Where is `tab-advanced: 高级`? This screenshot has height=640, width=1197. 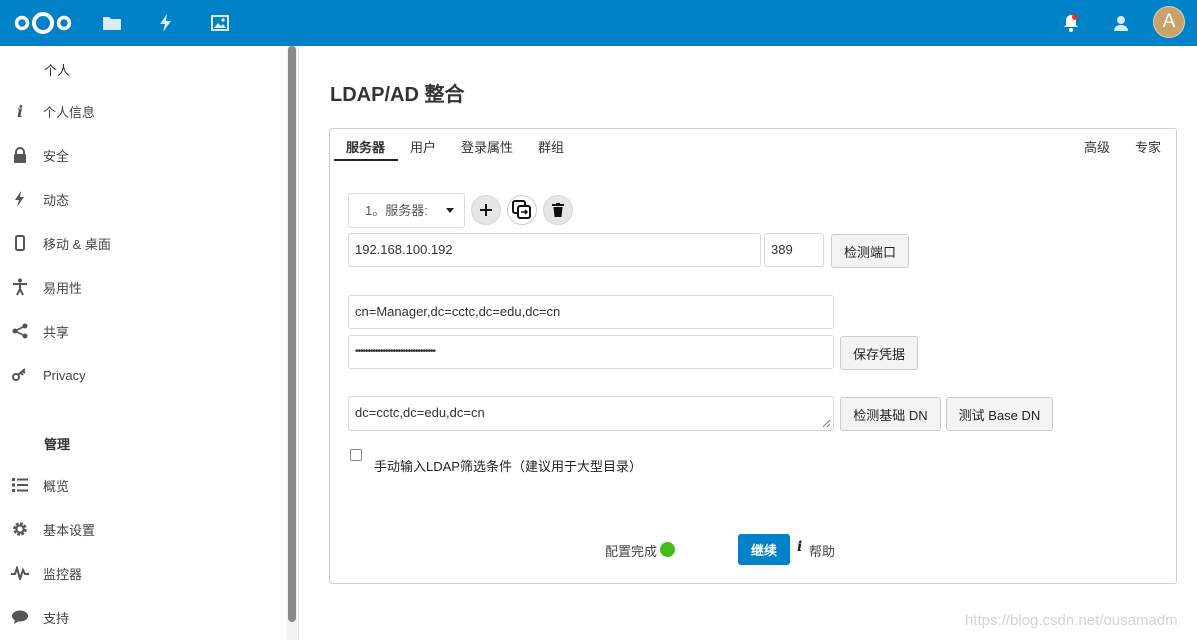 tab-advanced: 高级 is located at coordinates (1097, 149).